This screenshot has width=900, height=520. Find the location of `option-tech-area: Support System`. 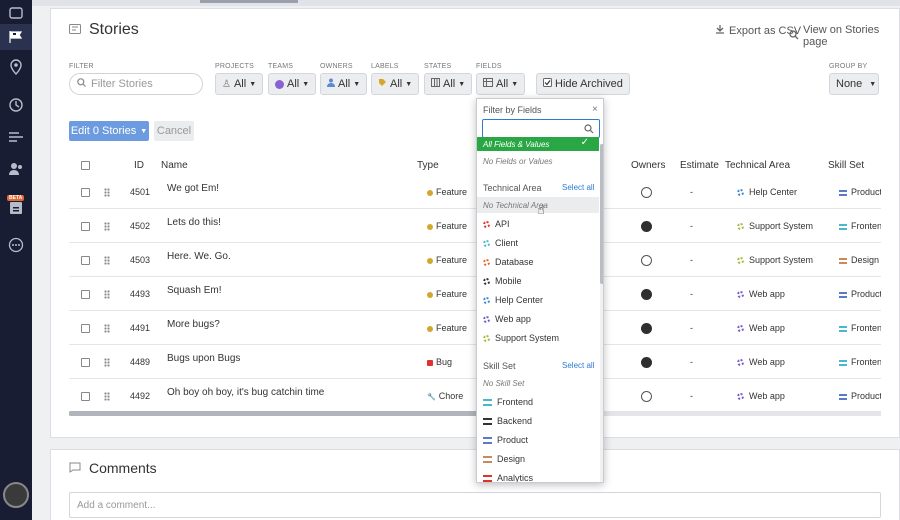

option-tech-area: Support System is located at coordinates (521, 338).